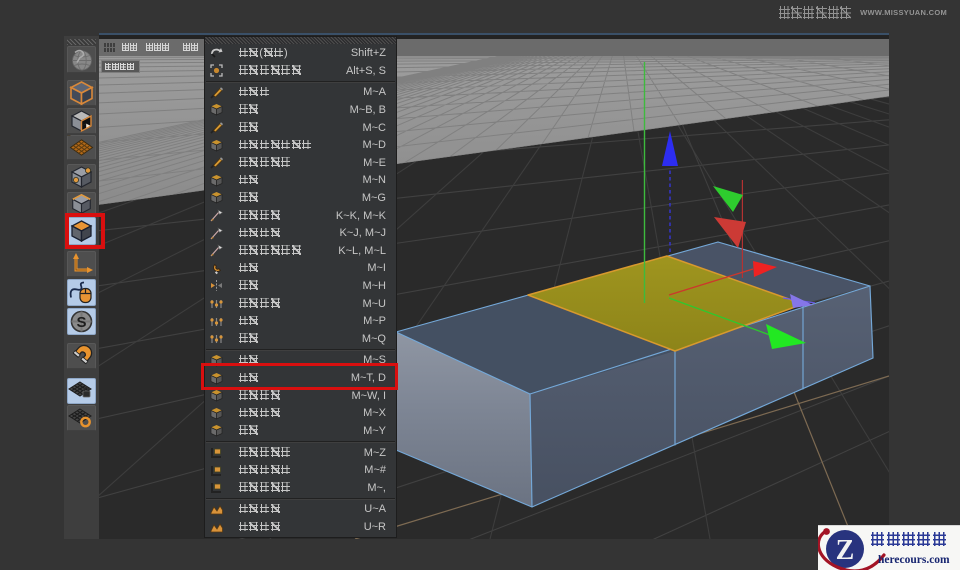 The image size is (960, 570). I want to click on svg-text: S, so click(81, 322).